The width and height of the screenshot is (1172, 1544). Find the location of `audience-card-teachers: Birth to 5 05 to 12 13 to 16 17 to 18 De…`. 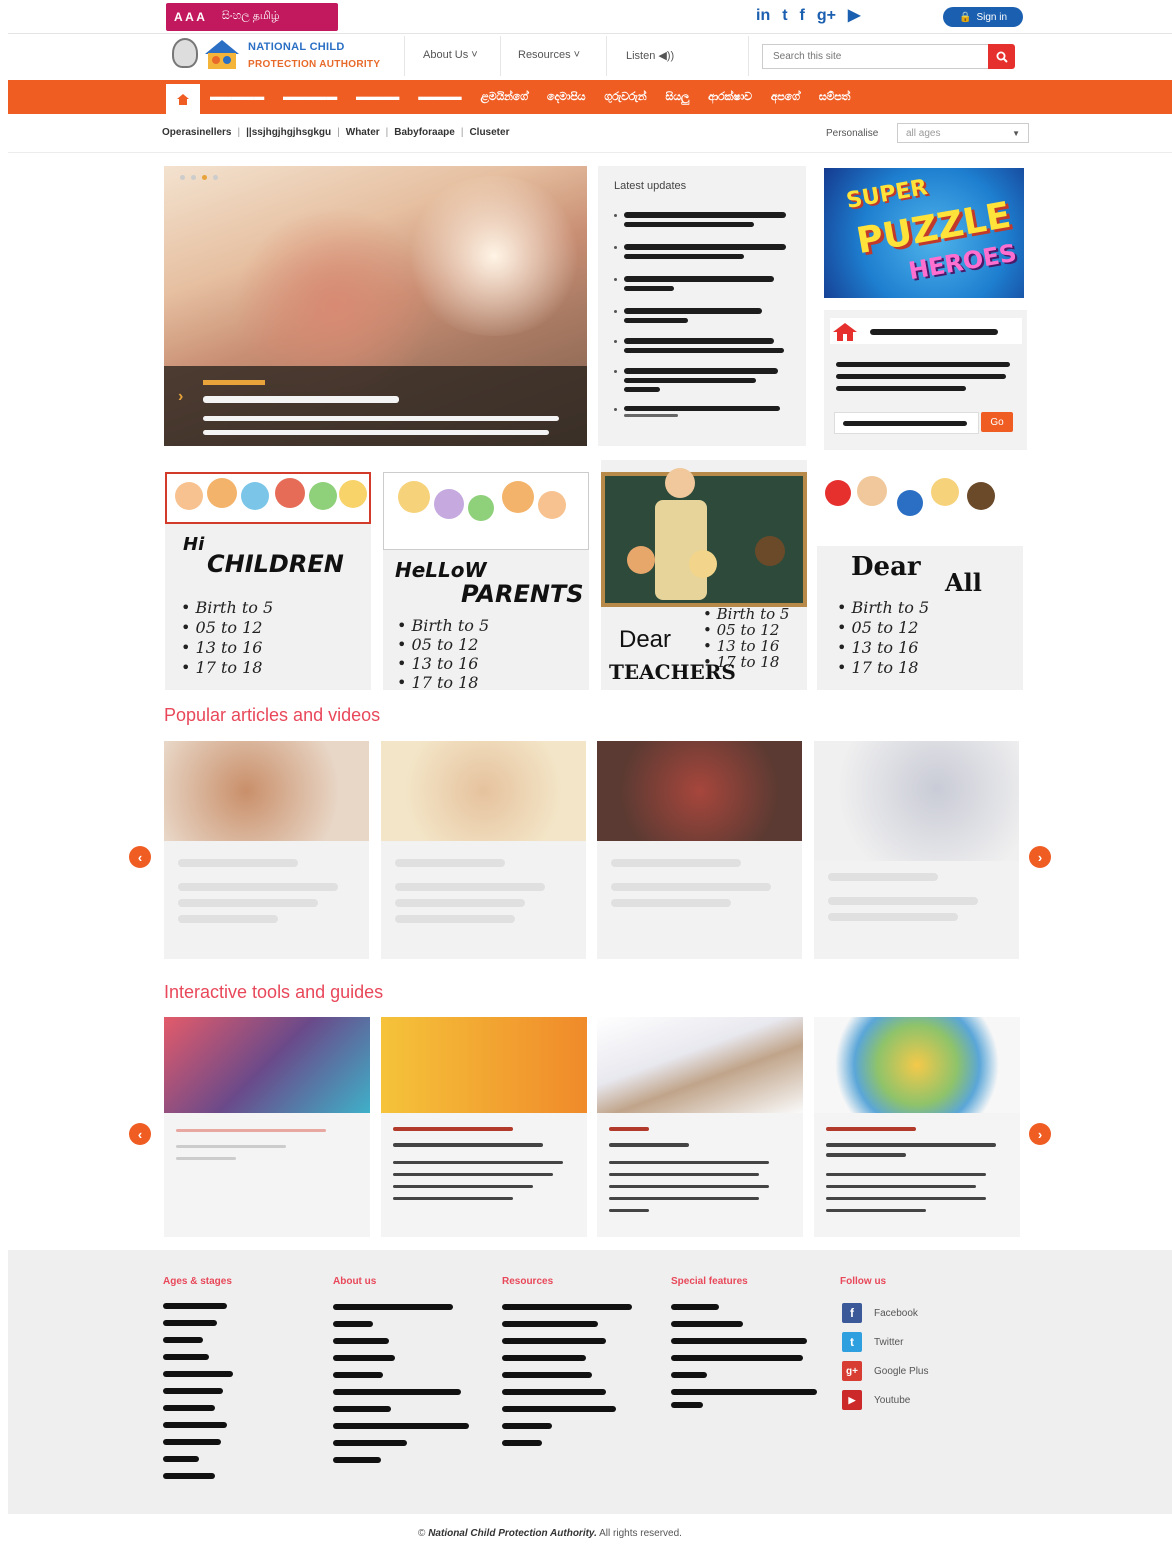

audience-card-teachers: Birth to 5 05 to 12 13 to 16 17 to 18 De… is located at coordinates (704, 575).